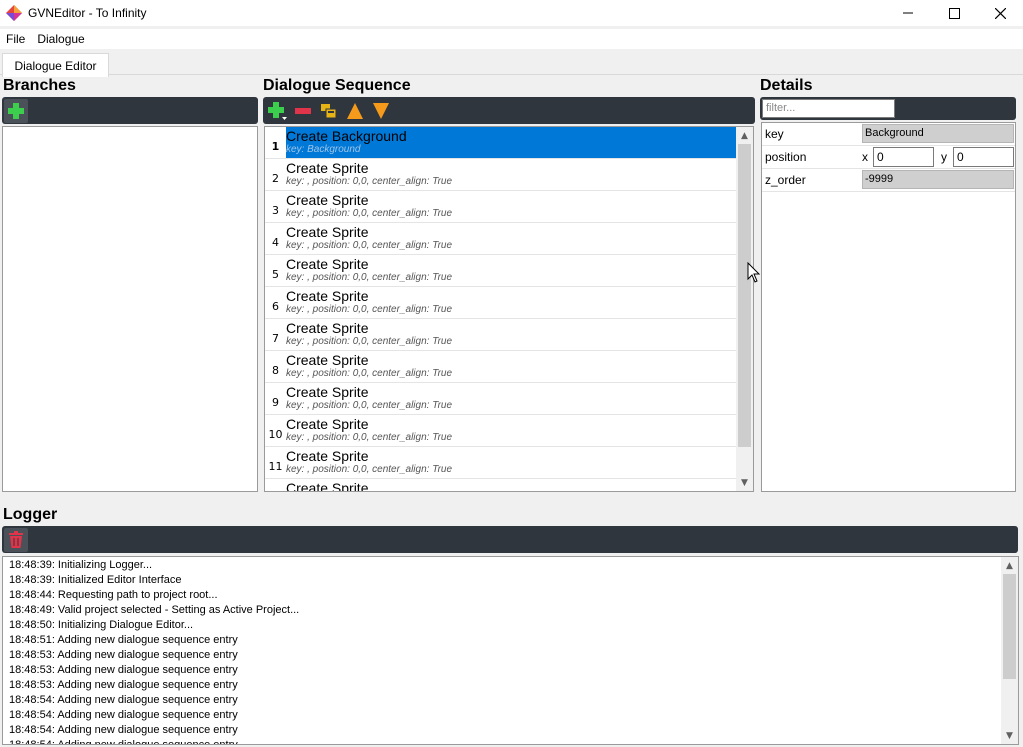  Describe the element at coordinates (888, 180) in the screenshot. I see `detail-row-z-order: z_order -9999` at that location.